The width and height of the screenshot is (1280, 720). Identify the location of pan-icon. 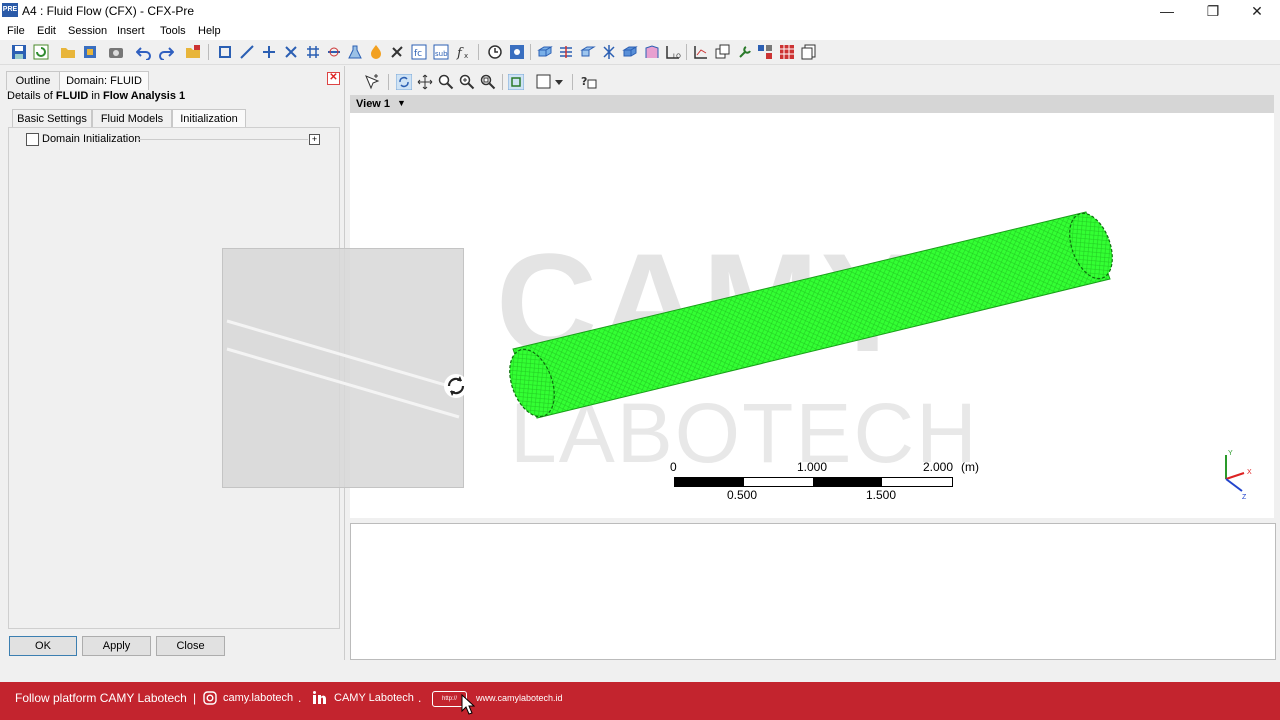
(425, 82).